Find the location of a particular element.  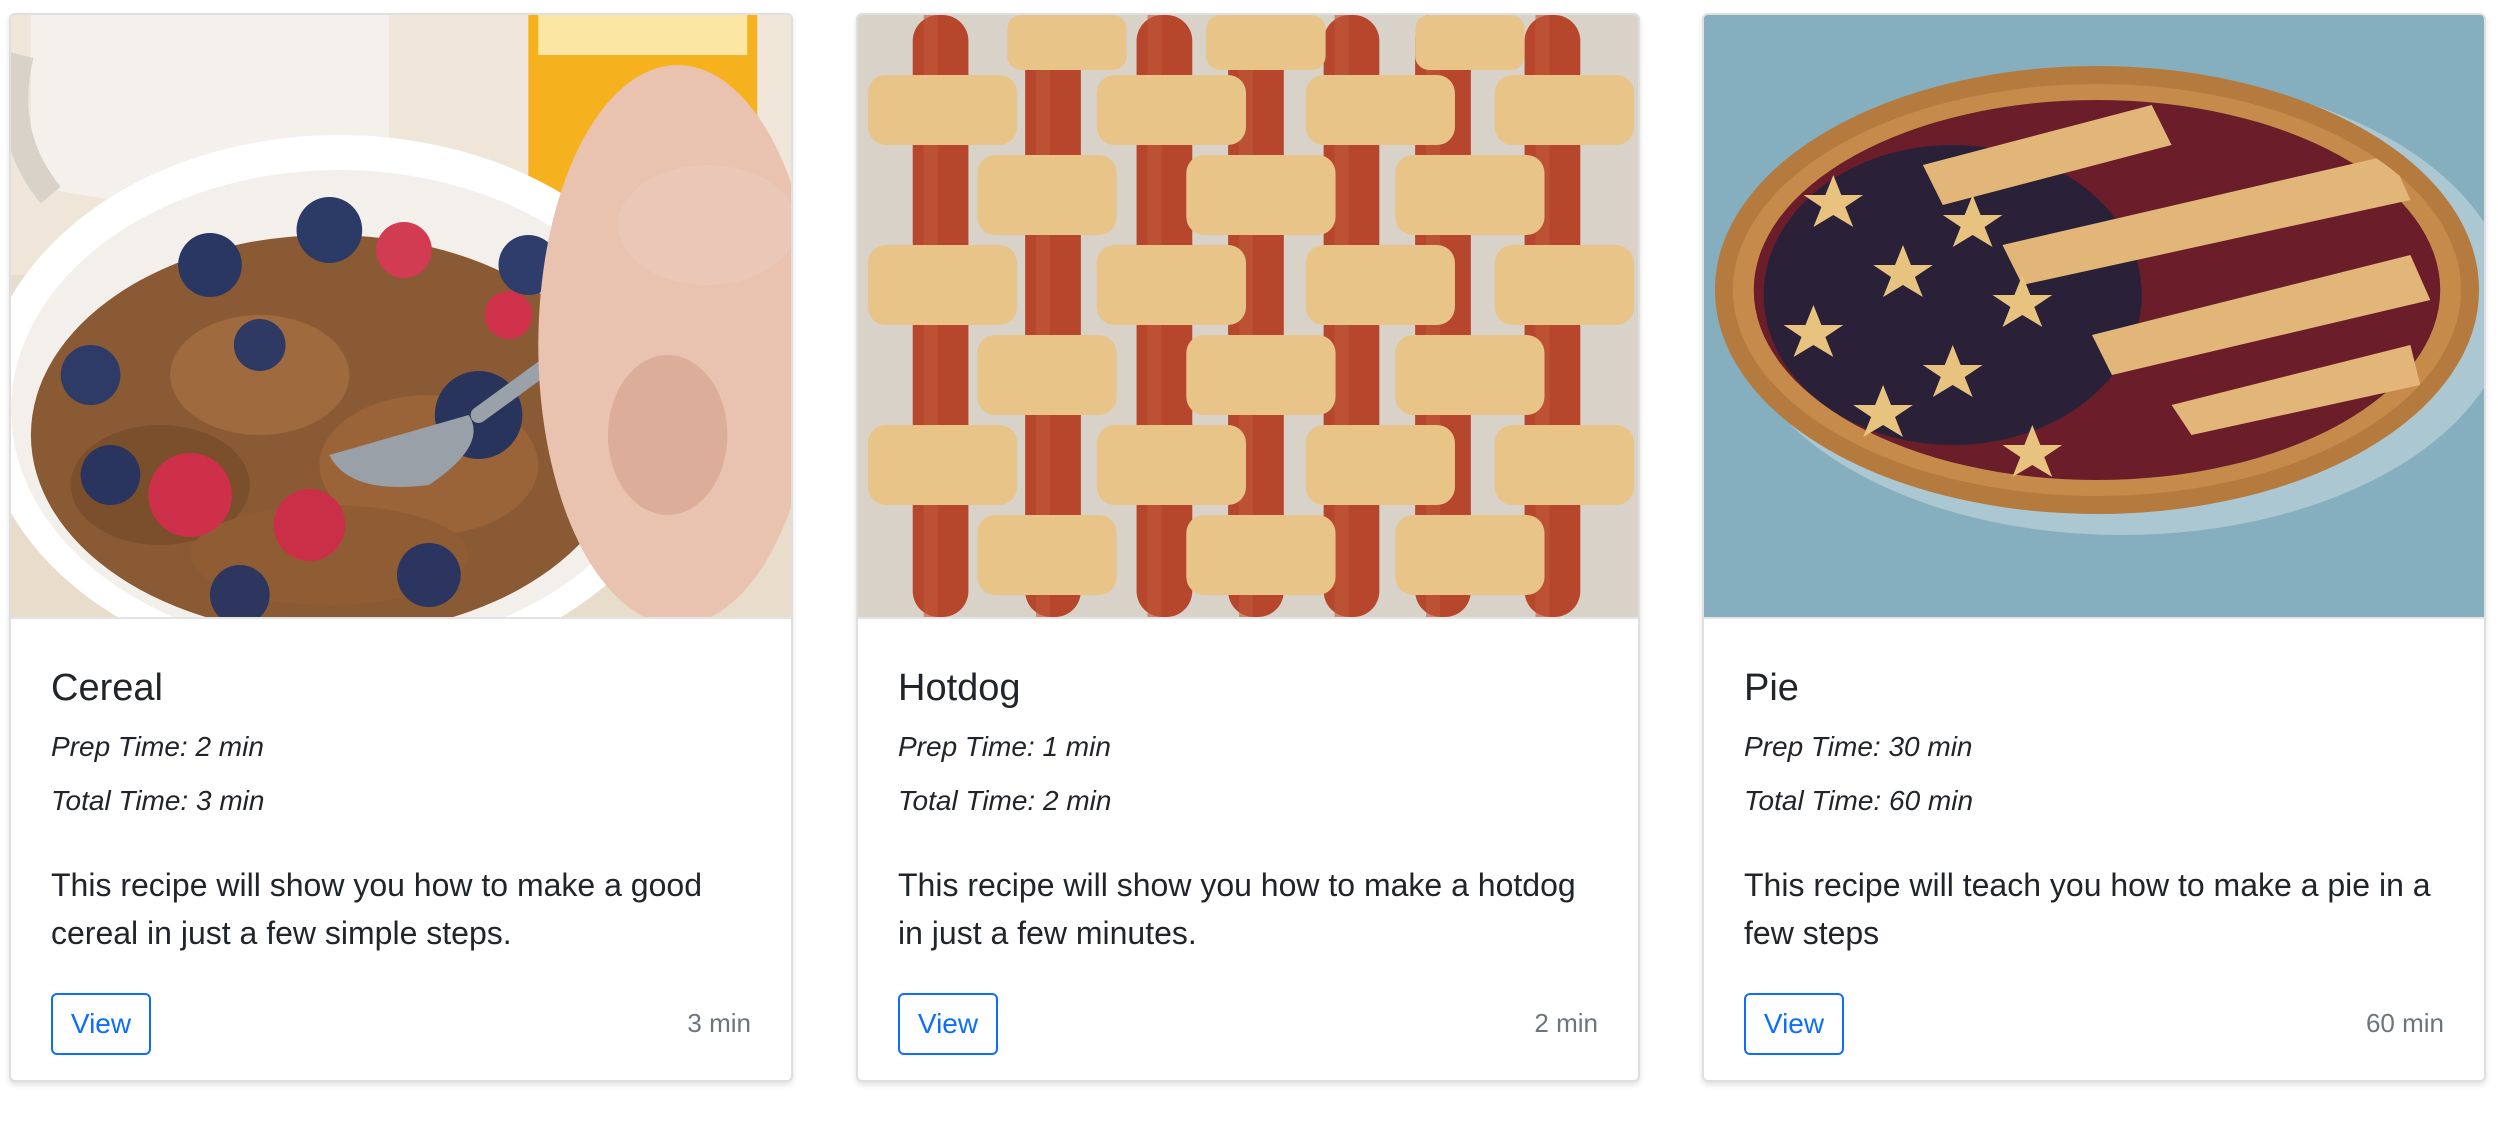

total-time: Total Time: 2 min is located at coordinates (1005, 800).